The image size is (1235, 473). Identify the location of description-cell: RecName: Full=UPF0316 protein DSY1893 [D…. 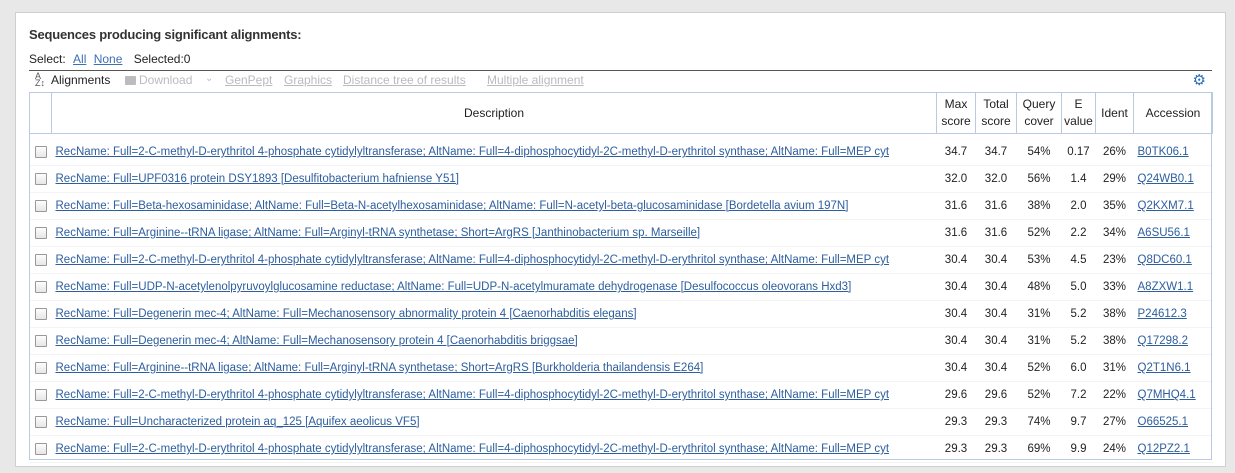
(494, 179).